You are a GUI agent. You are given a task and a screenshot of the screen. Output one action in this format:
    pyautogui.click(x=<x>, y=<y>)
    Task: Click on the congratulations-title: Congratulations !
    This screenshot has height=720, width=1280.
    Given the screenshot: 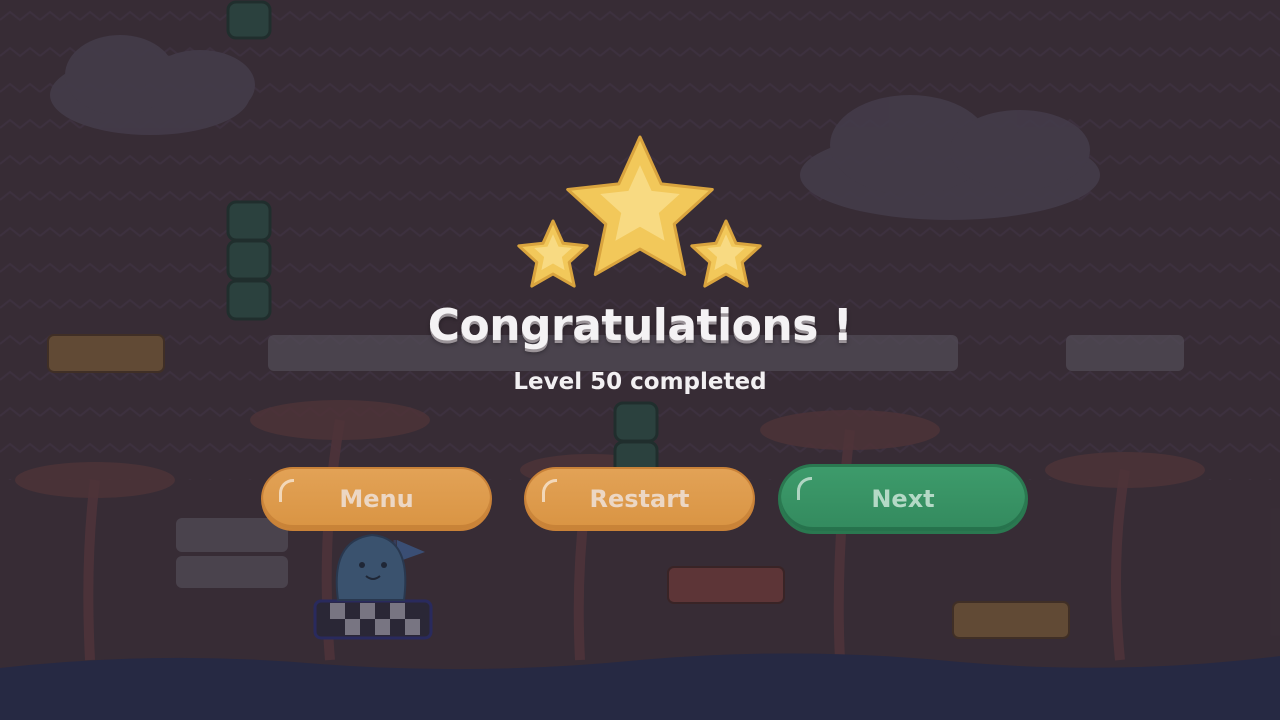 What is the action you would take?
    pyautogui.click(x=640, y=325)
    